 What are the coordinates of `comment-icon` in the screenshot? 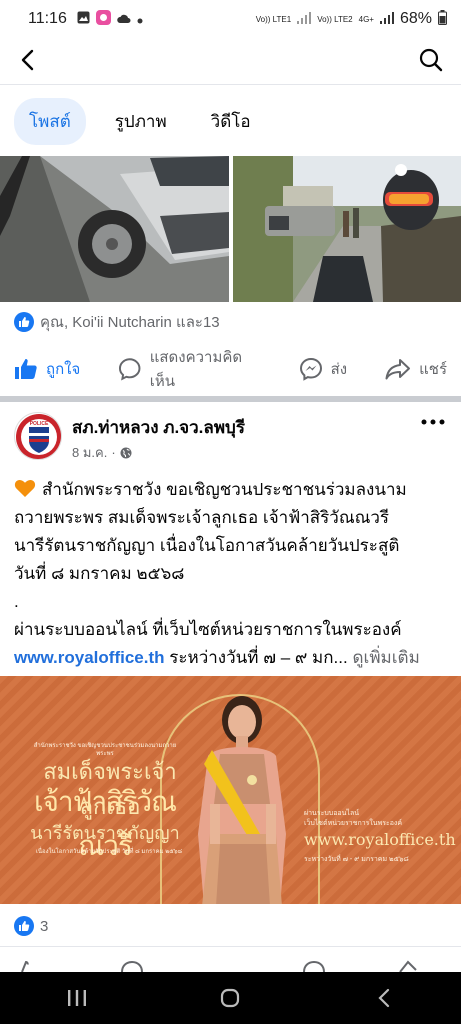 It's located at (130, 369).